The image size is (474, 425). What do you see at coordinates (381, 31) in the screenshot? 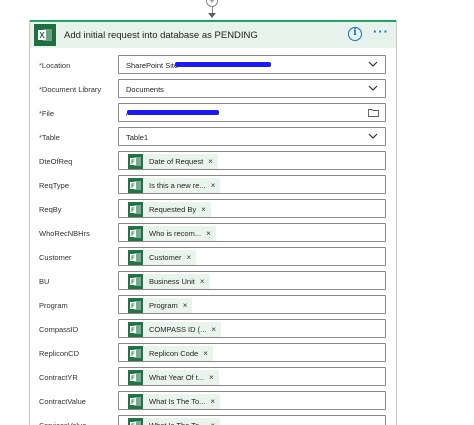
I see `more-options-icon: ···` at bounding box center [381, 31].